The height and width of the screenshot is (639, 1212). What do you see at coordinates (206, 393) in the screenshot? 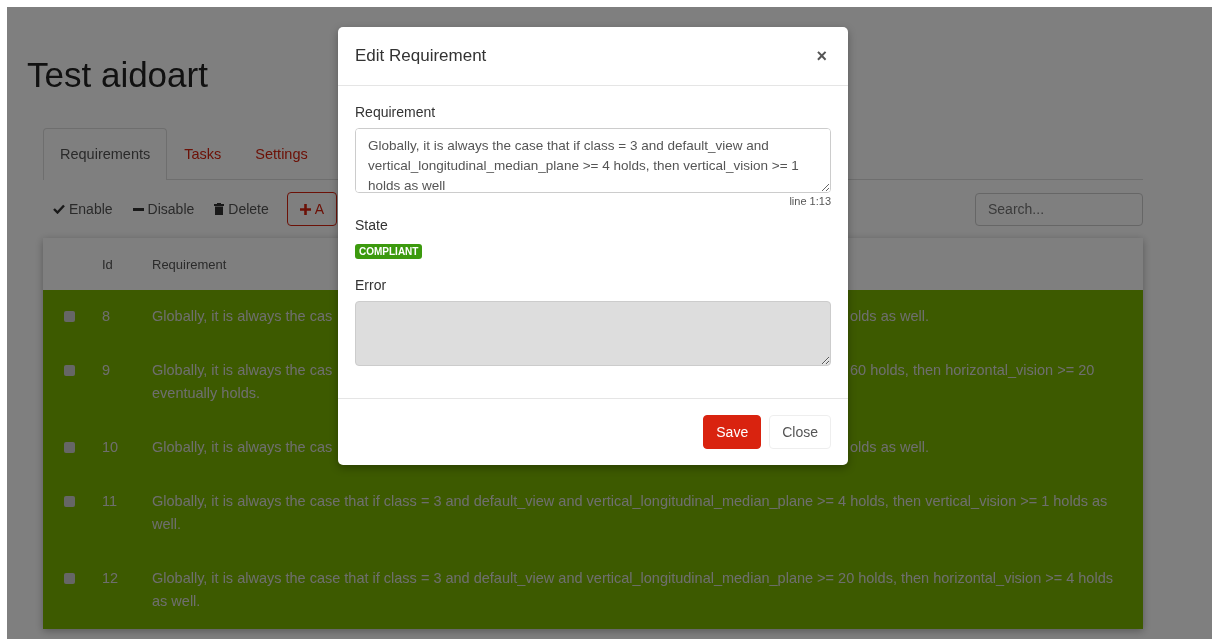
I see `requirement-text: eventually holds.` at bounding box center [206, 393].